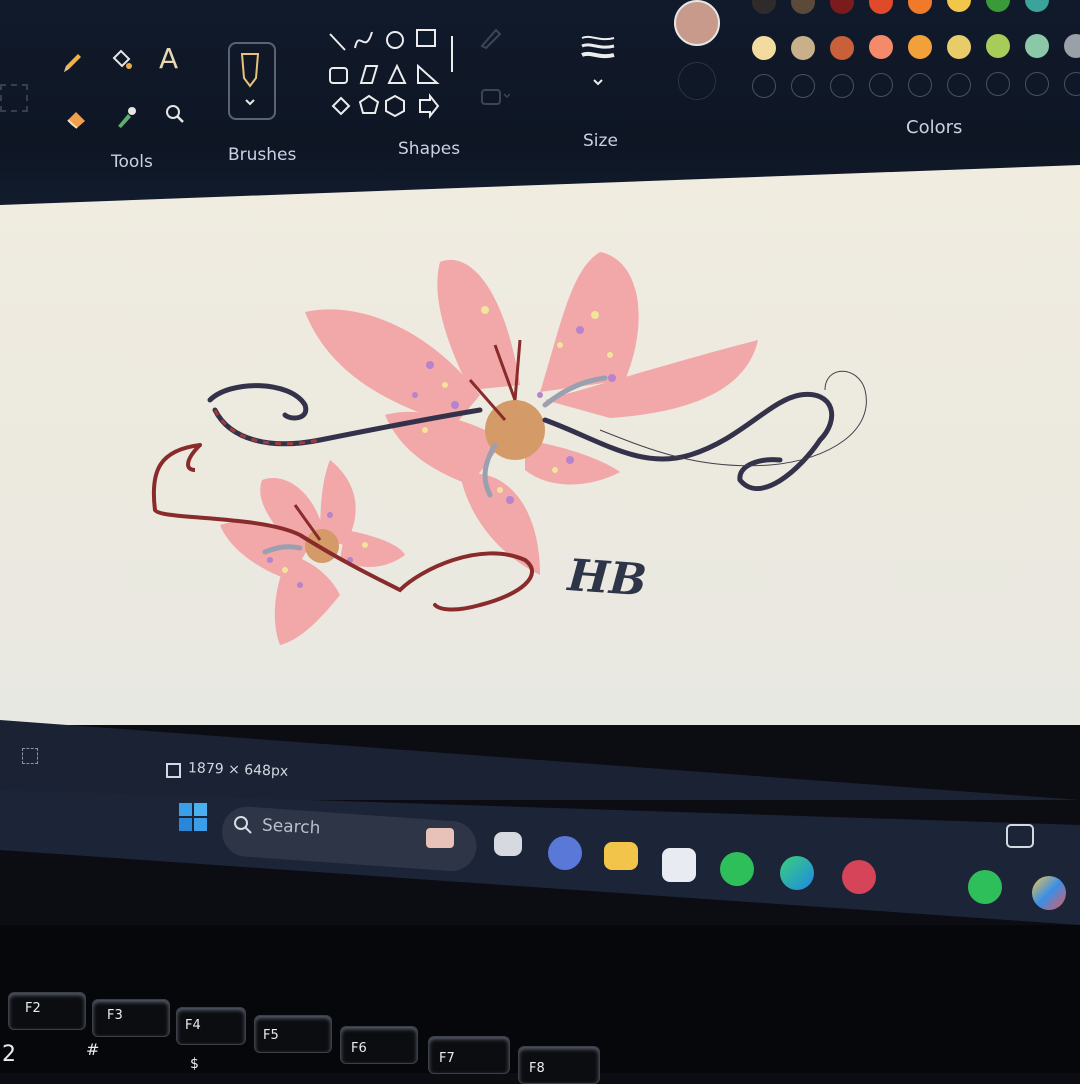 This screenshot has height=1084, width=1080. Describe the element at coordinates (540, 857) in the screenshot. I see `taskbar` at that location.